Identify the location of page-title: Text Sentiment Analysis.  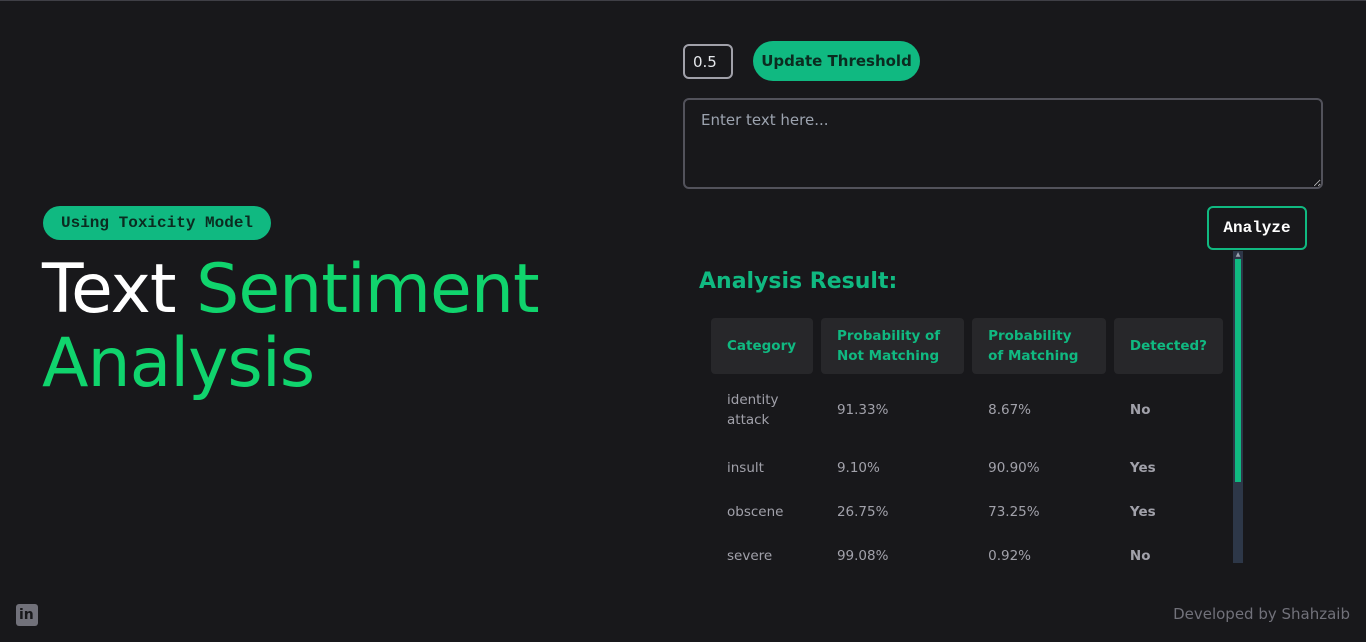
(291, 326).